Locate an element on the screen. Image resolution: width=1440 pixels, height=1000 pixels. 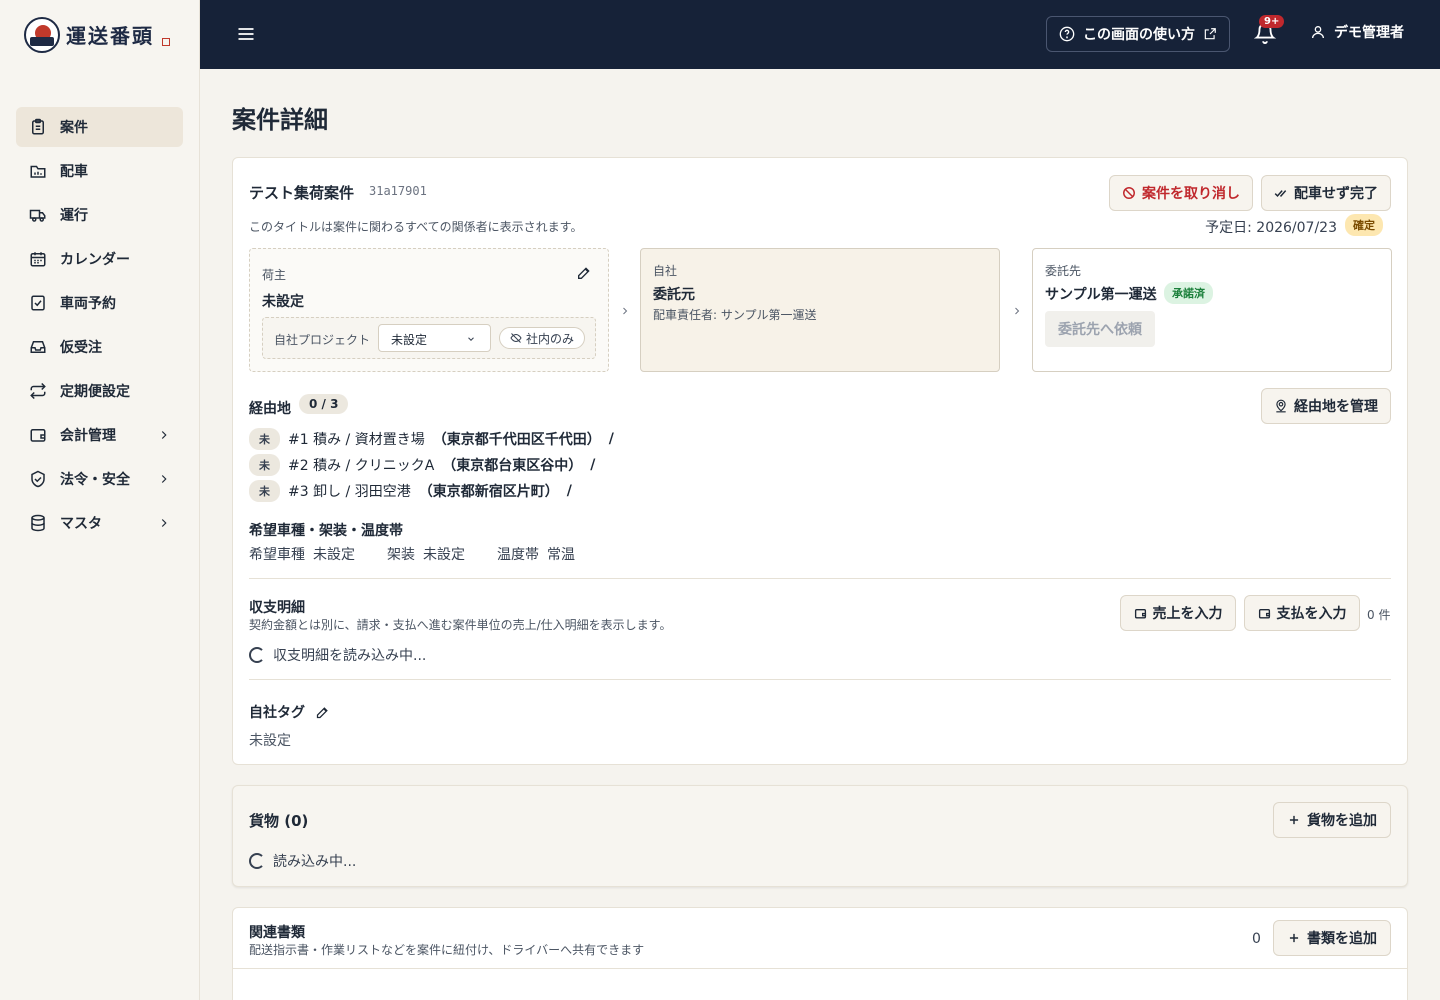
project-label: 自社プロジェクト is located at coordinates (322, 340).